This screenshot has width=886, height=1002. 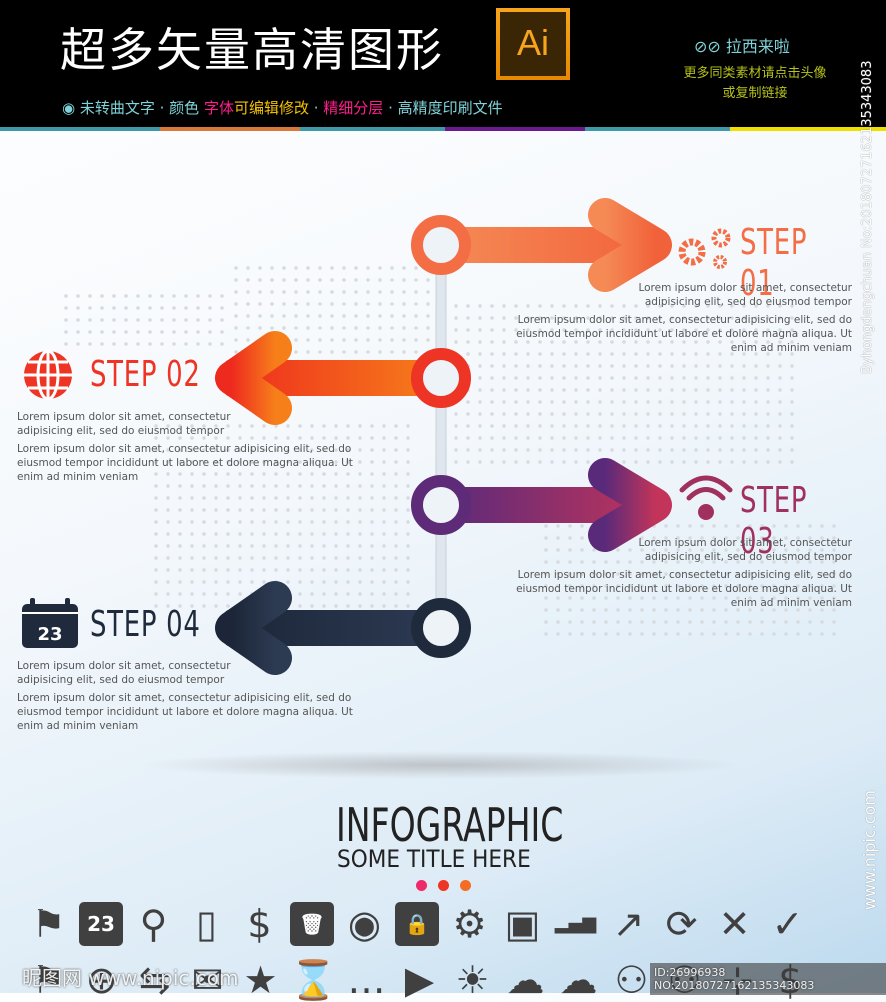 What do you see at coordinates (575, 923) in the screenshot?
I see `signal-icon: ▂▄▆` at bounding box center [575, 923].